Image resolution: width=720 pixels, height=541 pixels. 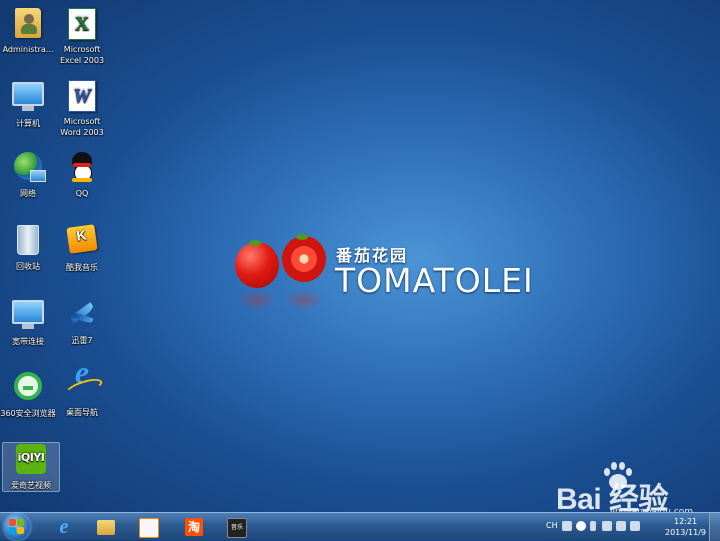 What do you see at coordinates (28, 193) in the screenshot?
I see `desktop-icon-label: 网络` at bounding box center [28, 193].